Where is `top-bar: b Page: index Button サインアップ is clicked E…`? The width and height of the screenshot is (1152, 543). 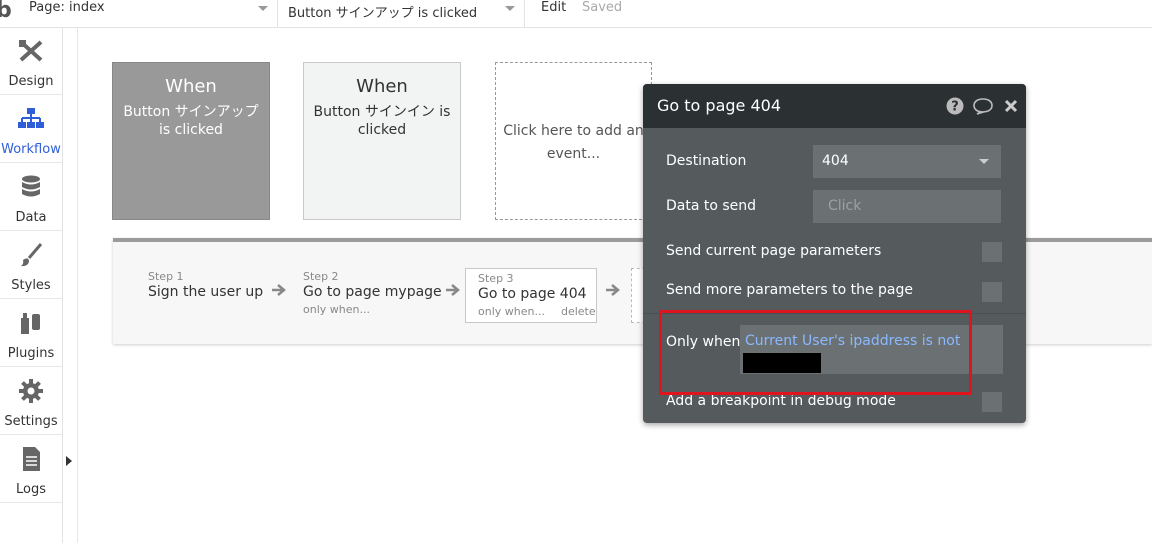
top-bar: b Page: index Button サインアップ is clicked E… is located at coordinates (576, 14).